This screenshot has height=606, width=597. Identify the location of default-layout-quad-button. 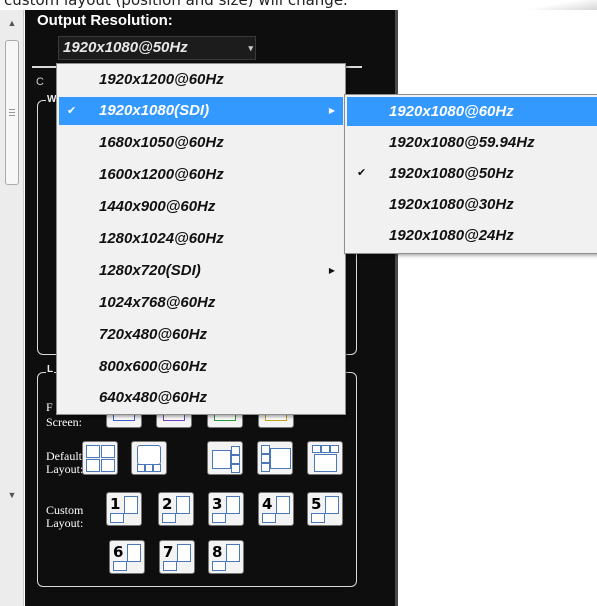
(100, 458).